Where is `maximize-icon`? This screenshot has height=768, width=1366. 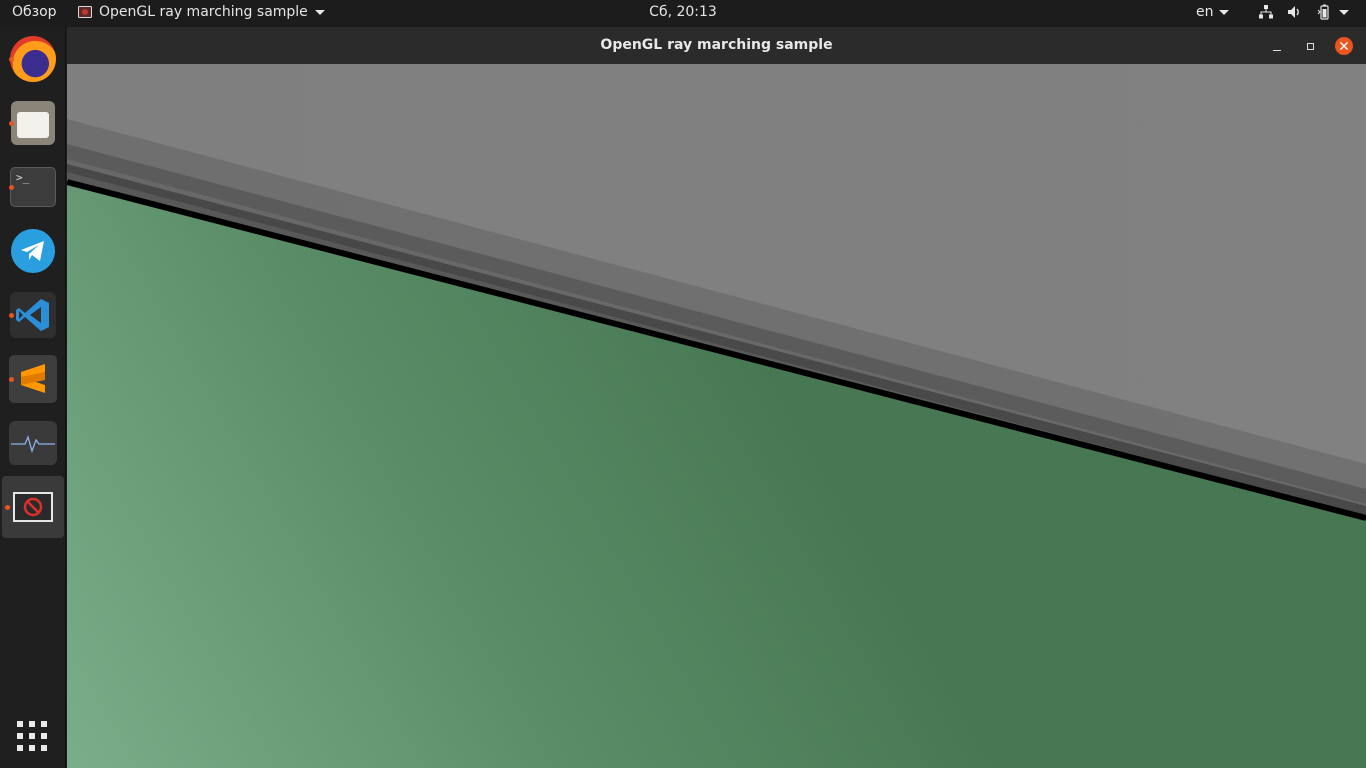 maximize-icon is located at coordinates (1310, 46).